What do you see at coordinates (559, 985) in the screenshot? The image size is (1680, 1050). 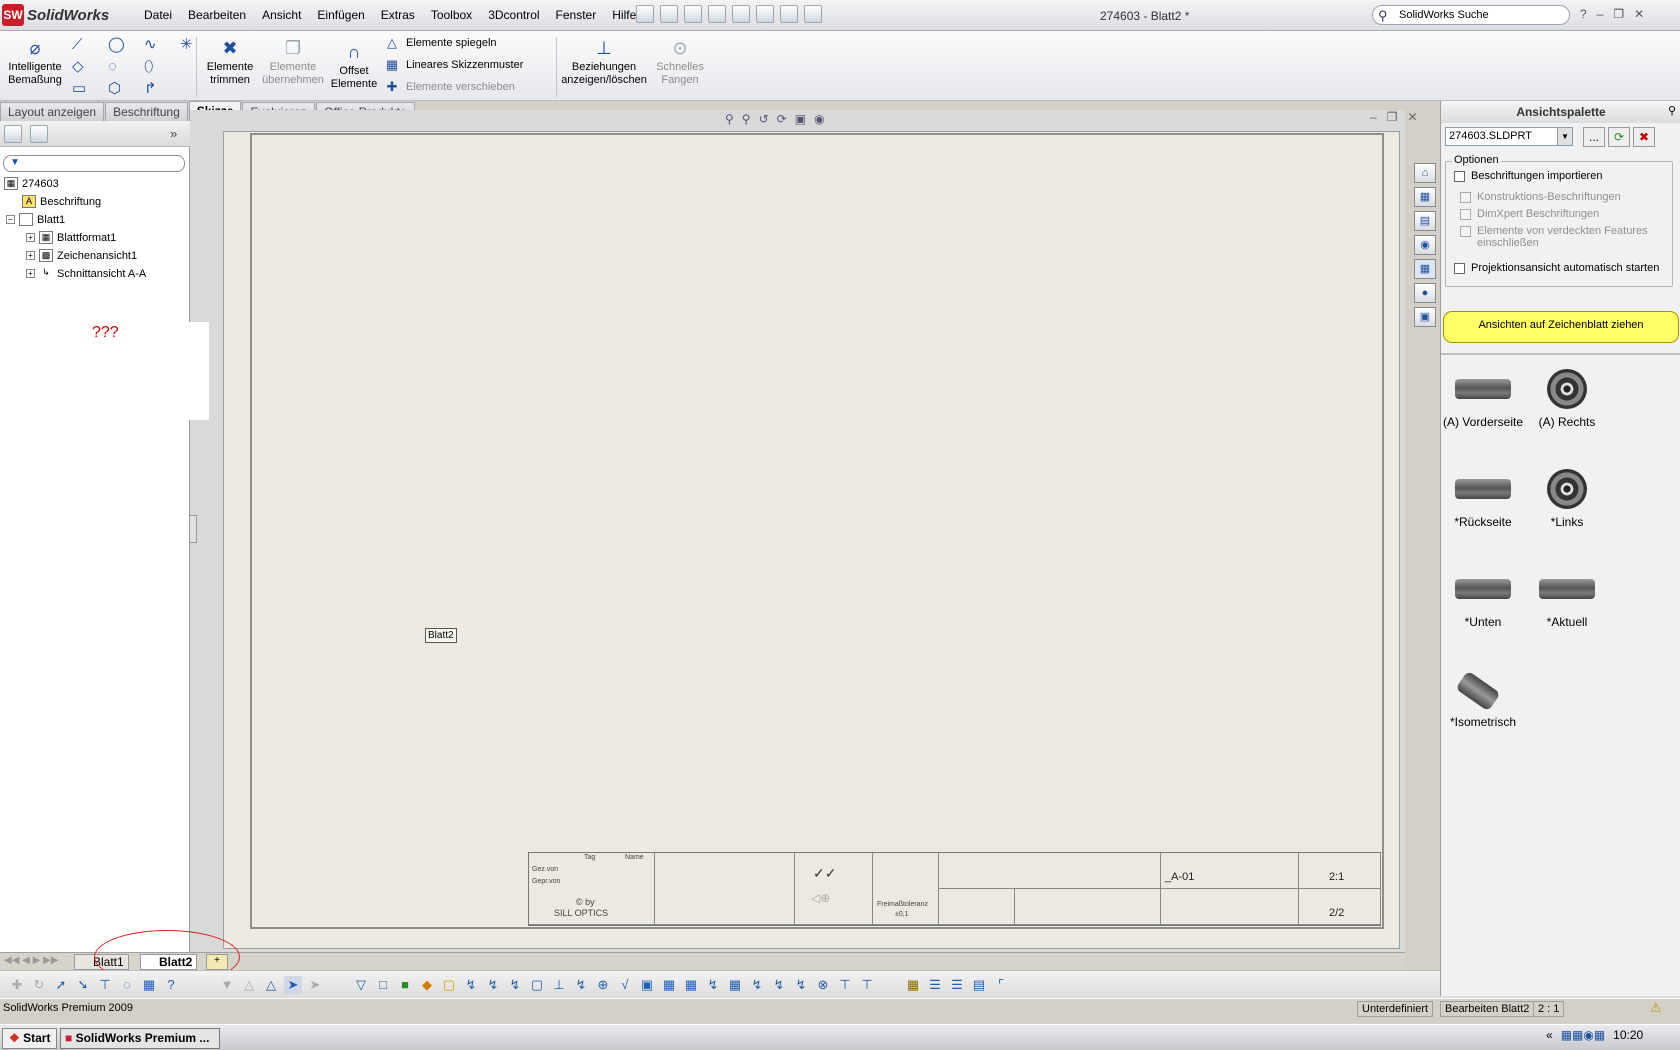 I see `filter-points-icon: ⊥` at bounding box center [559, 985].